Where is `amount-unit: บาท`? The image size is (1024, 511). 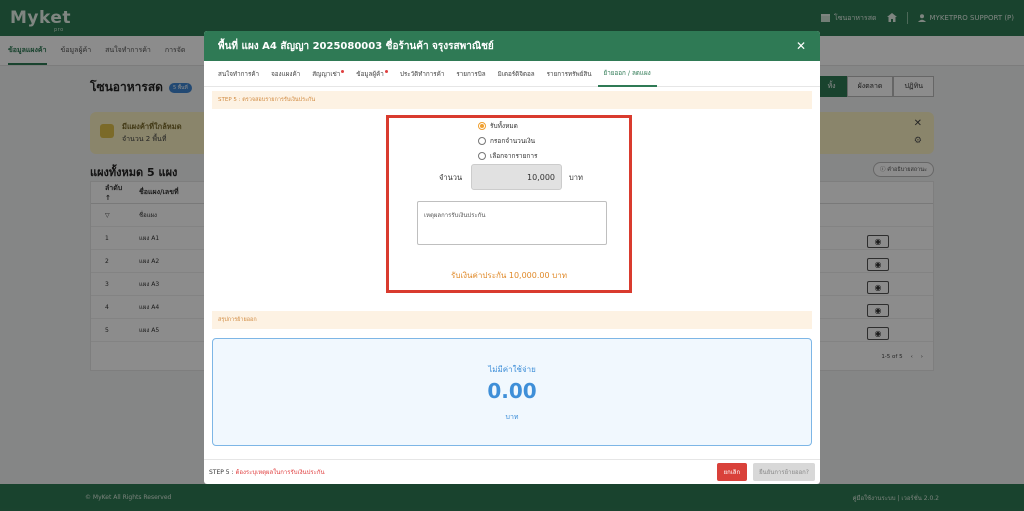 amount-unit: บาท is located at coordinates (576, 177).